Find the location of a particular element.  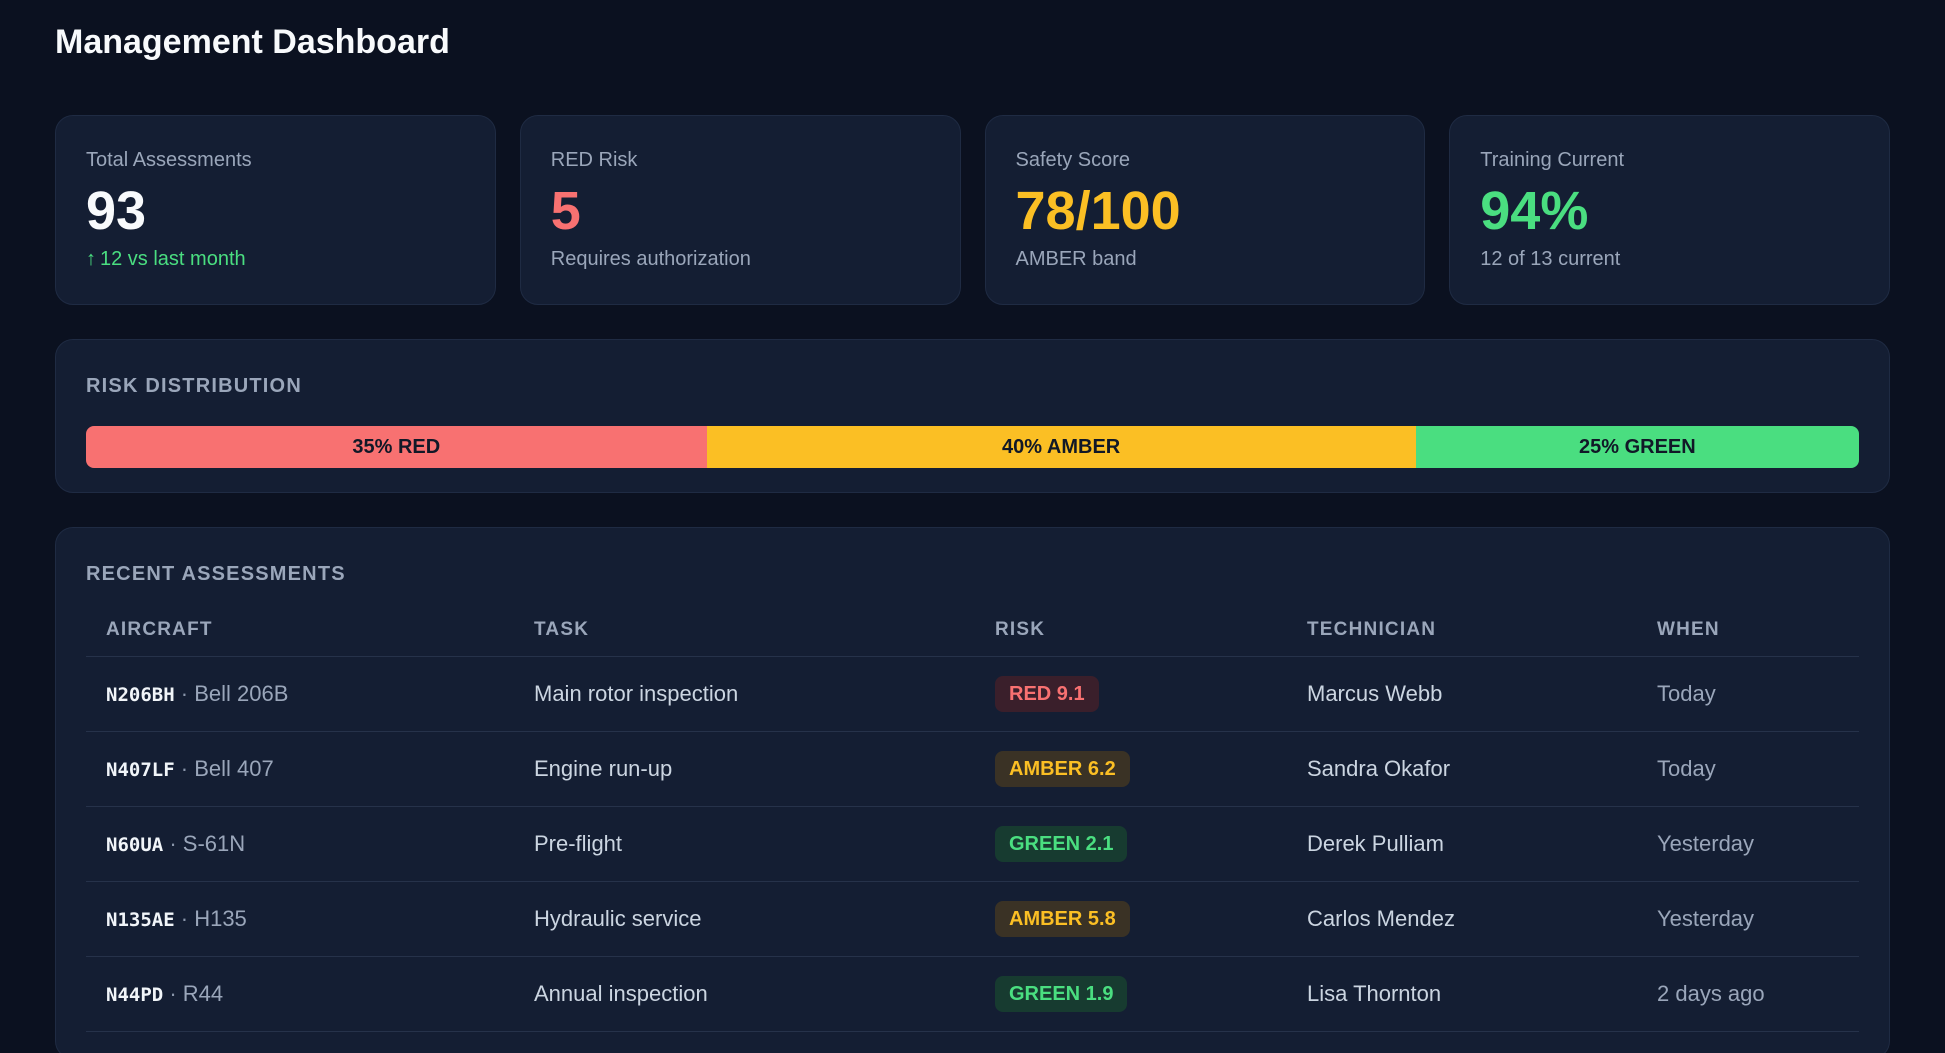

column-header-aircraft: AIRCRAFT is located at coordinates (300, 630).